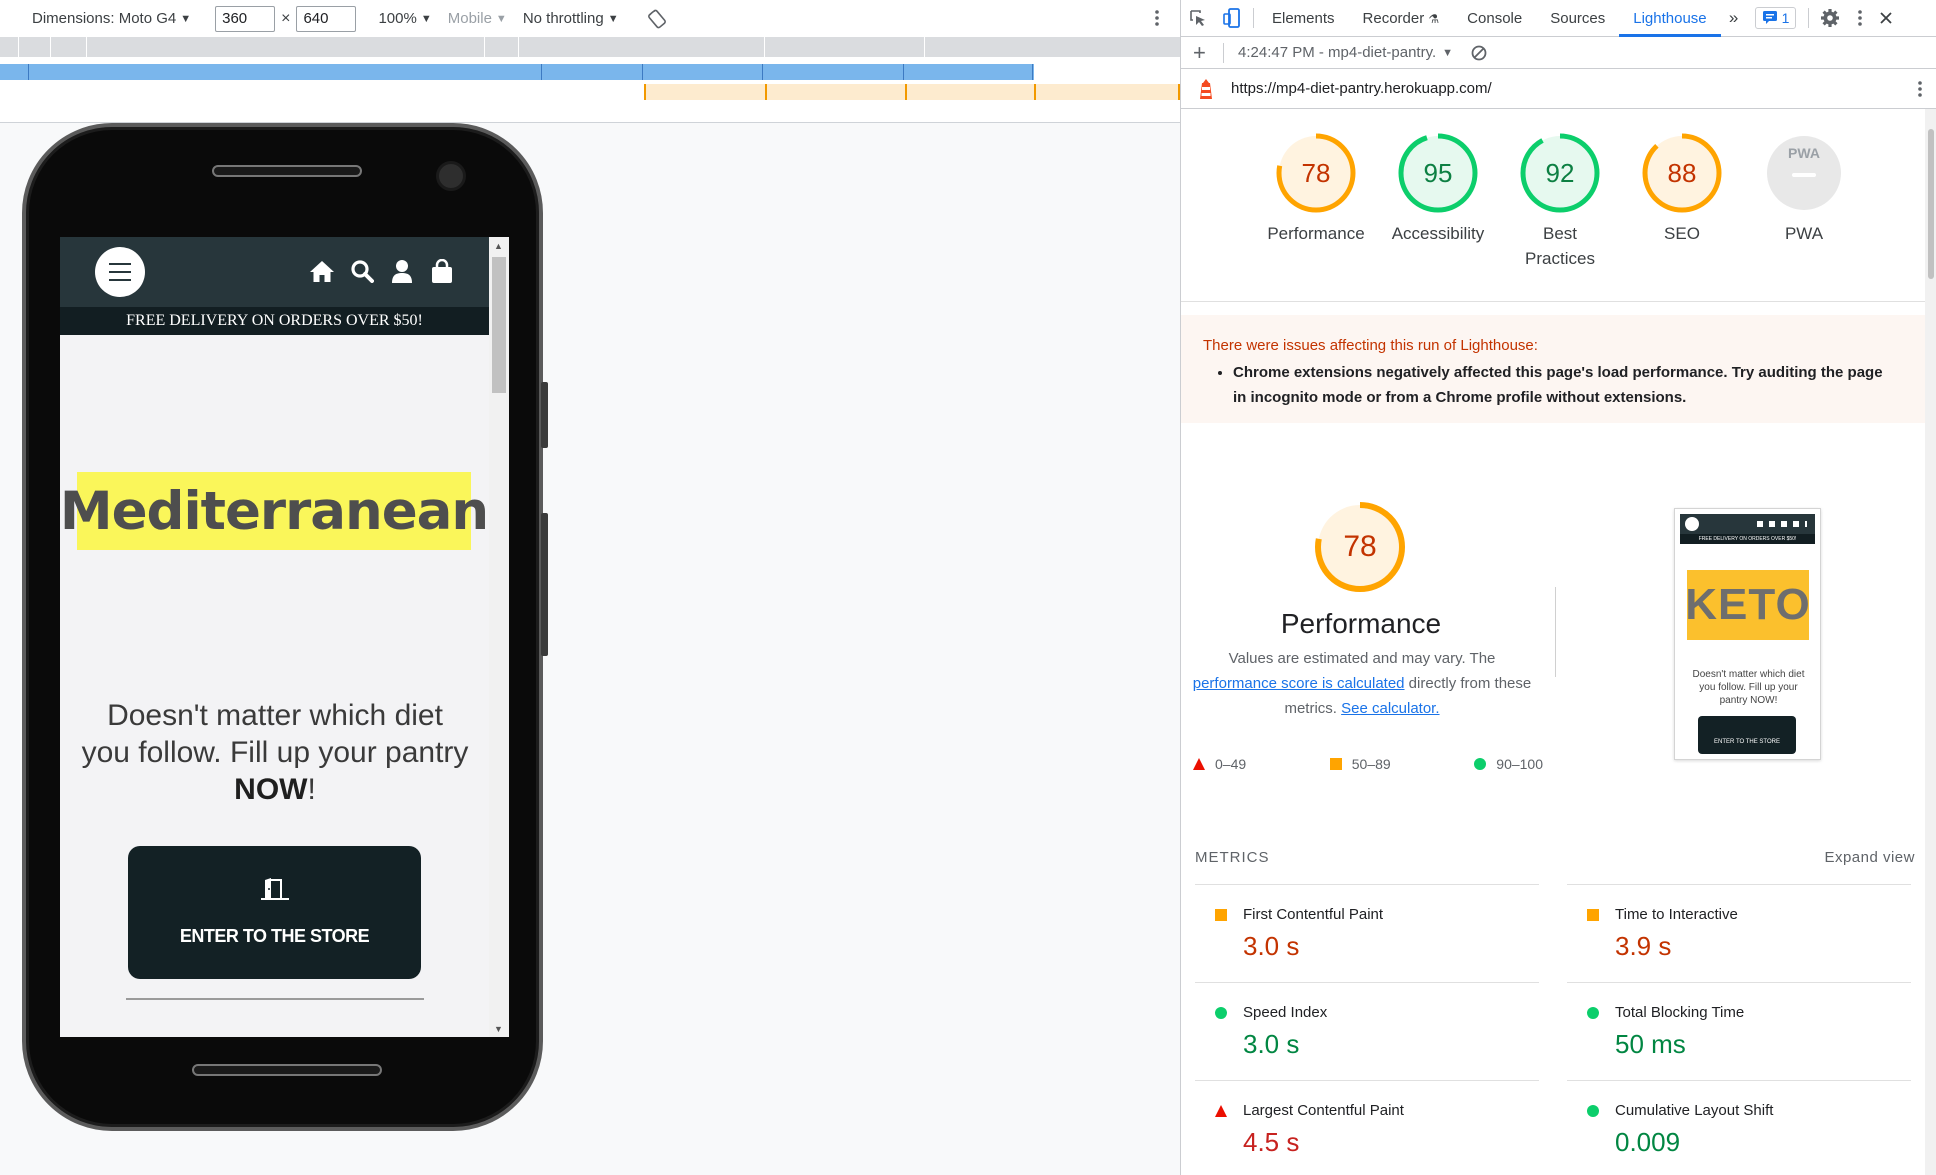  Describe the element at coordinates (1393, 18) in the screenshot. I see `tab-recorder-label: Recorder` at that location.